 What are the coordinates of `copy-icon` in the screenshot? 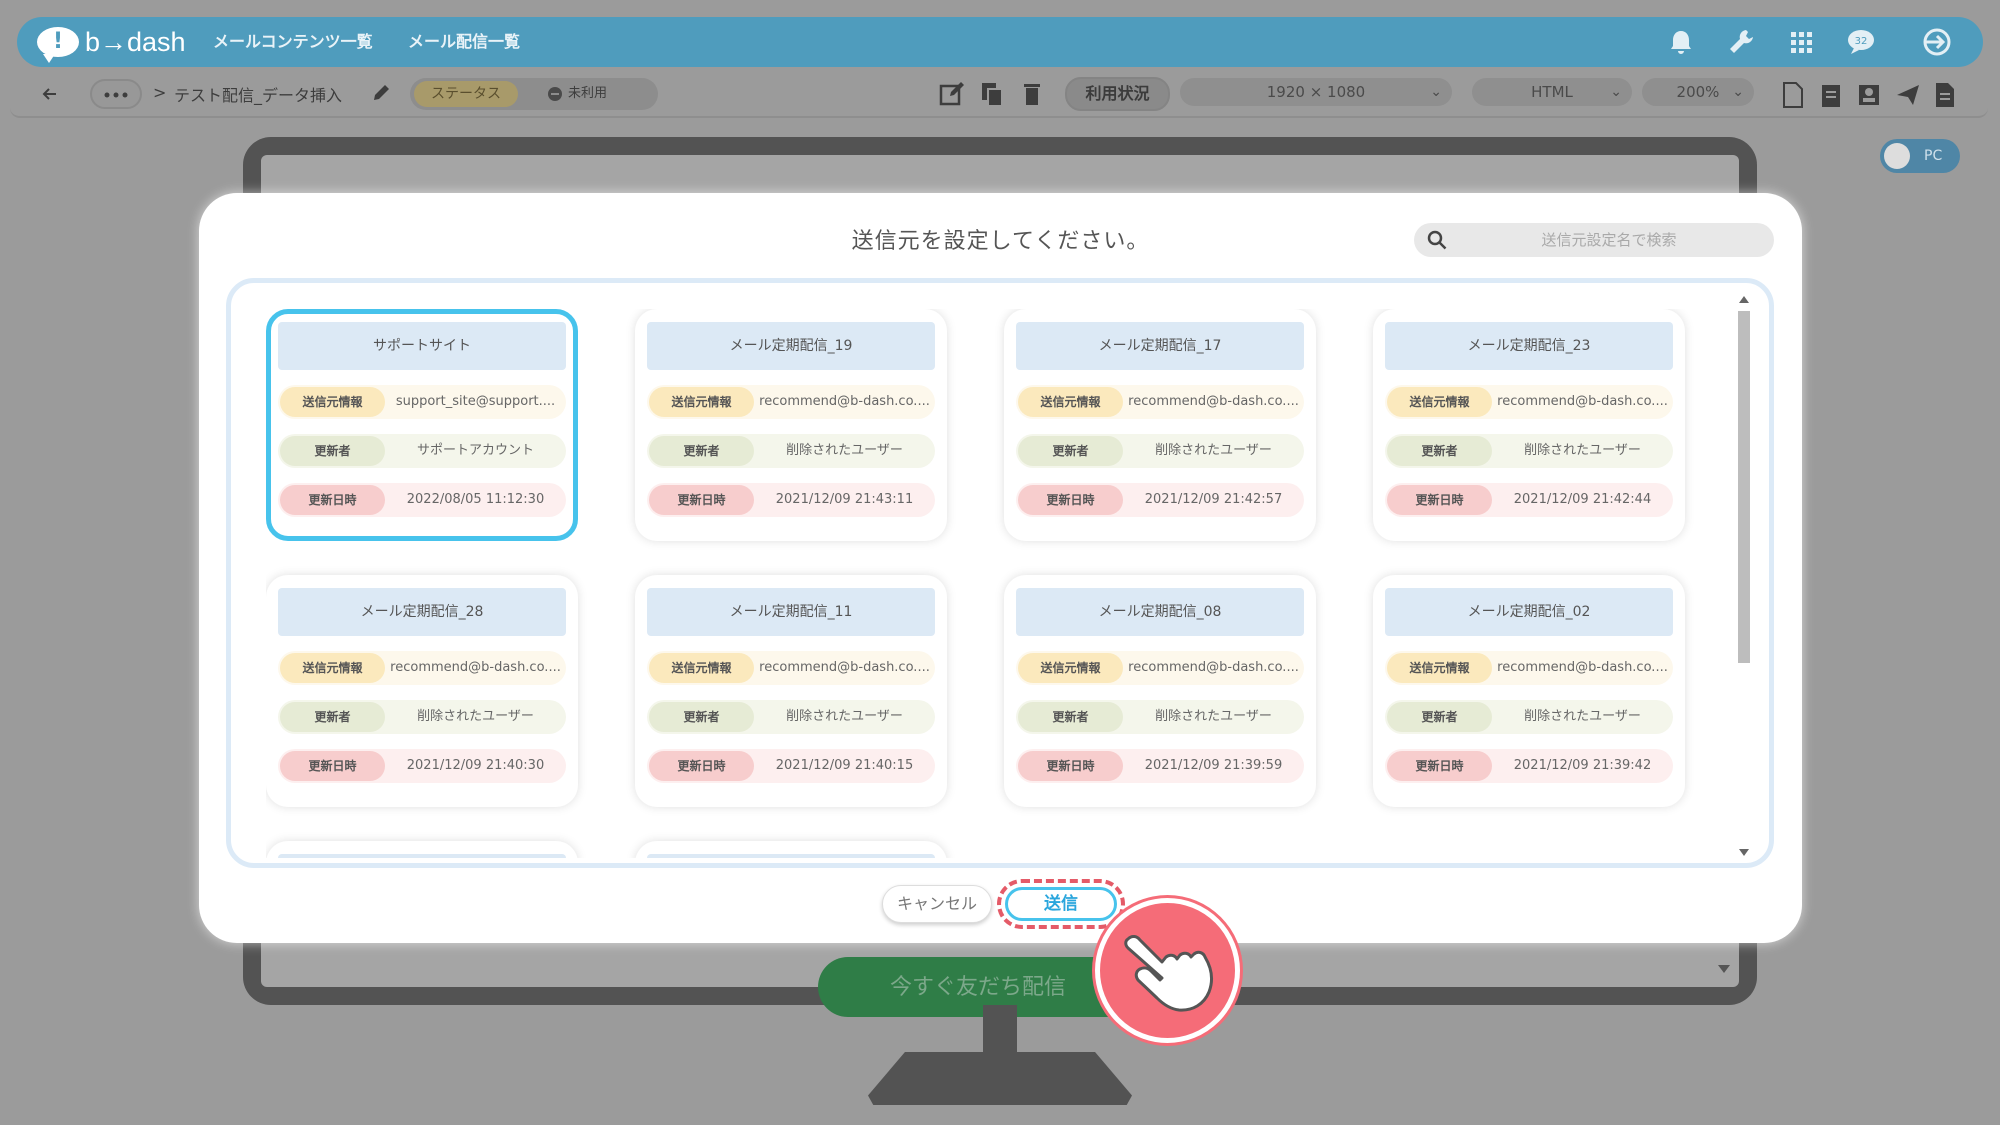 It's located at (992, 94).